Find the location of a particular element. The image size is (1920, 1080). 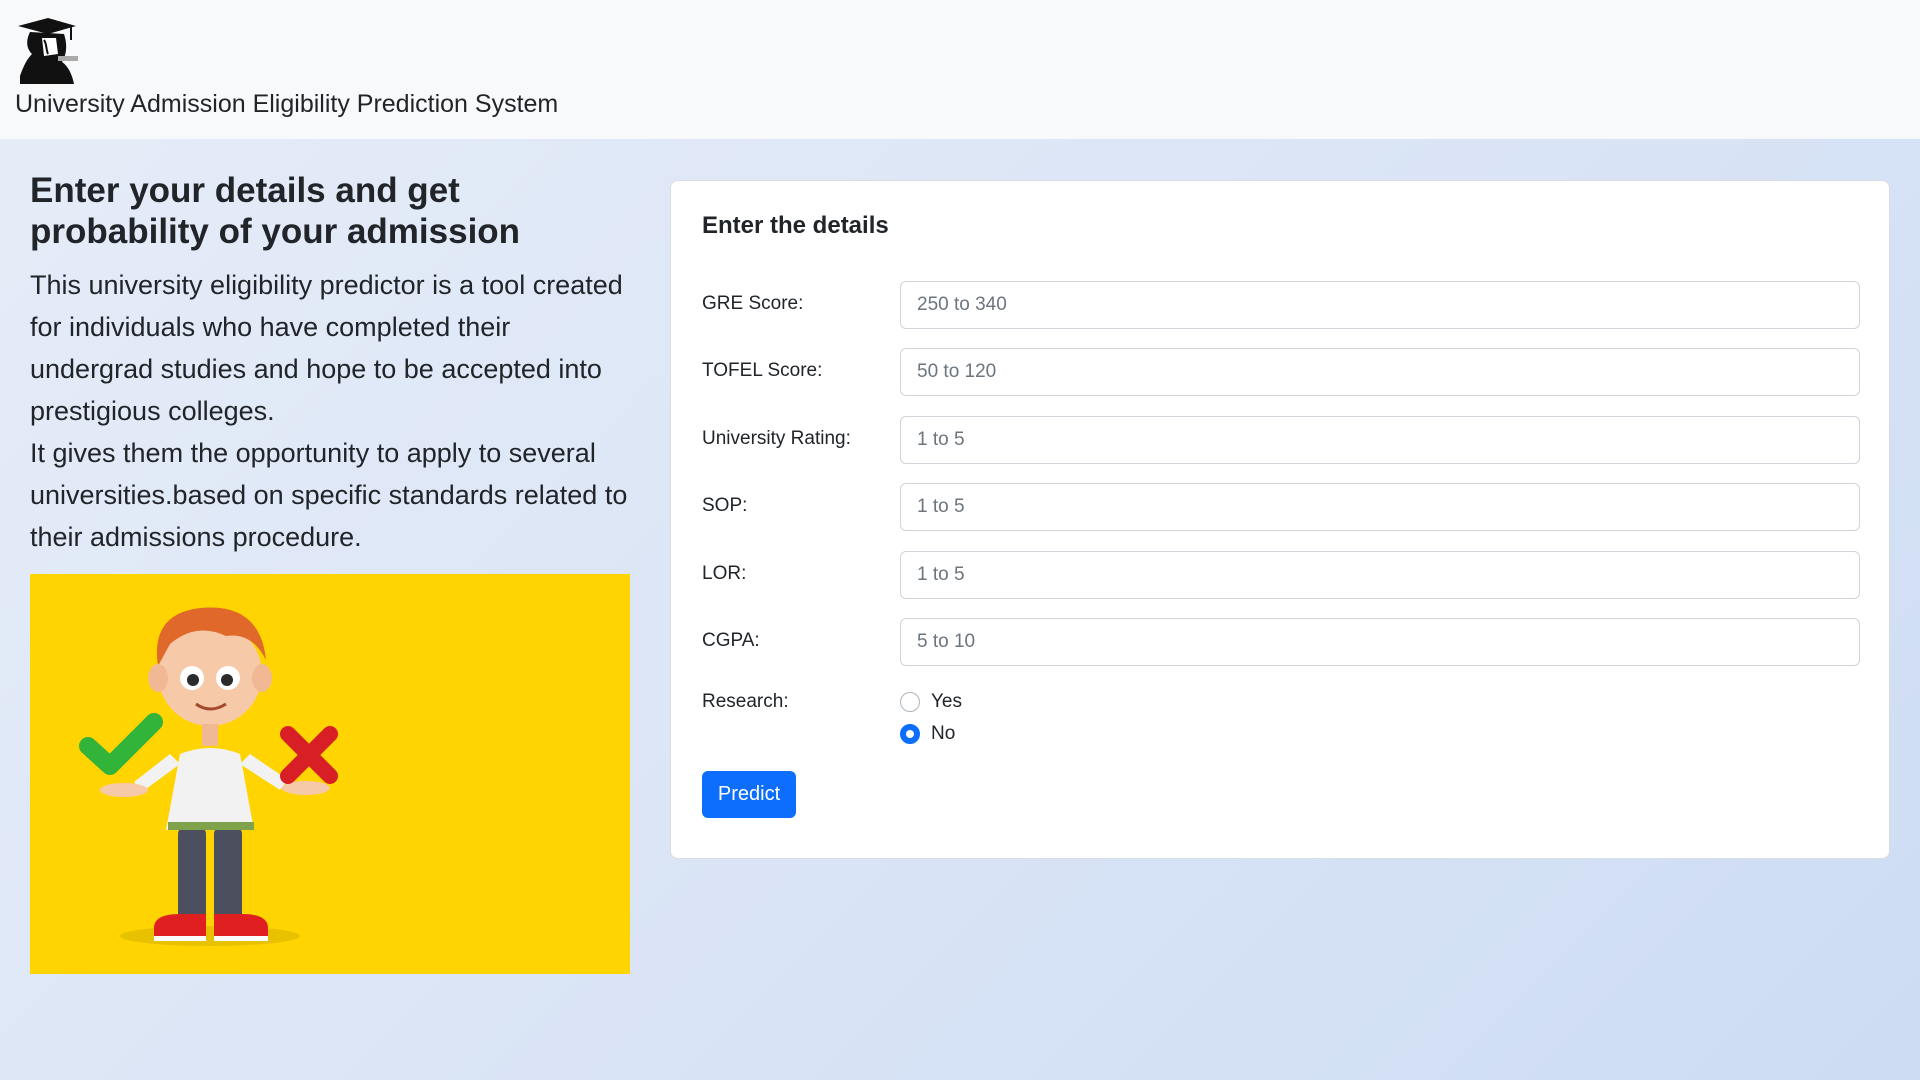

research-option-yes: Yes is located at coordinates (931, 702).